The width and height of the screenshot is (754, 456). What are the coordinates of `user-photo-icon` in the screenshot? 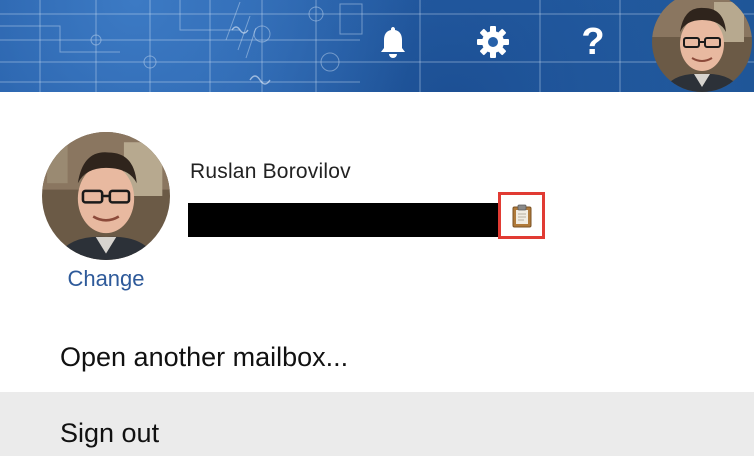 It's located at (106, 196).